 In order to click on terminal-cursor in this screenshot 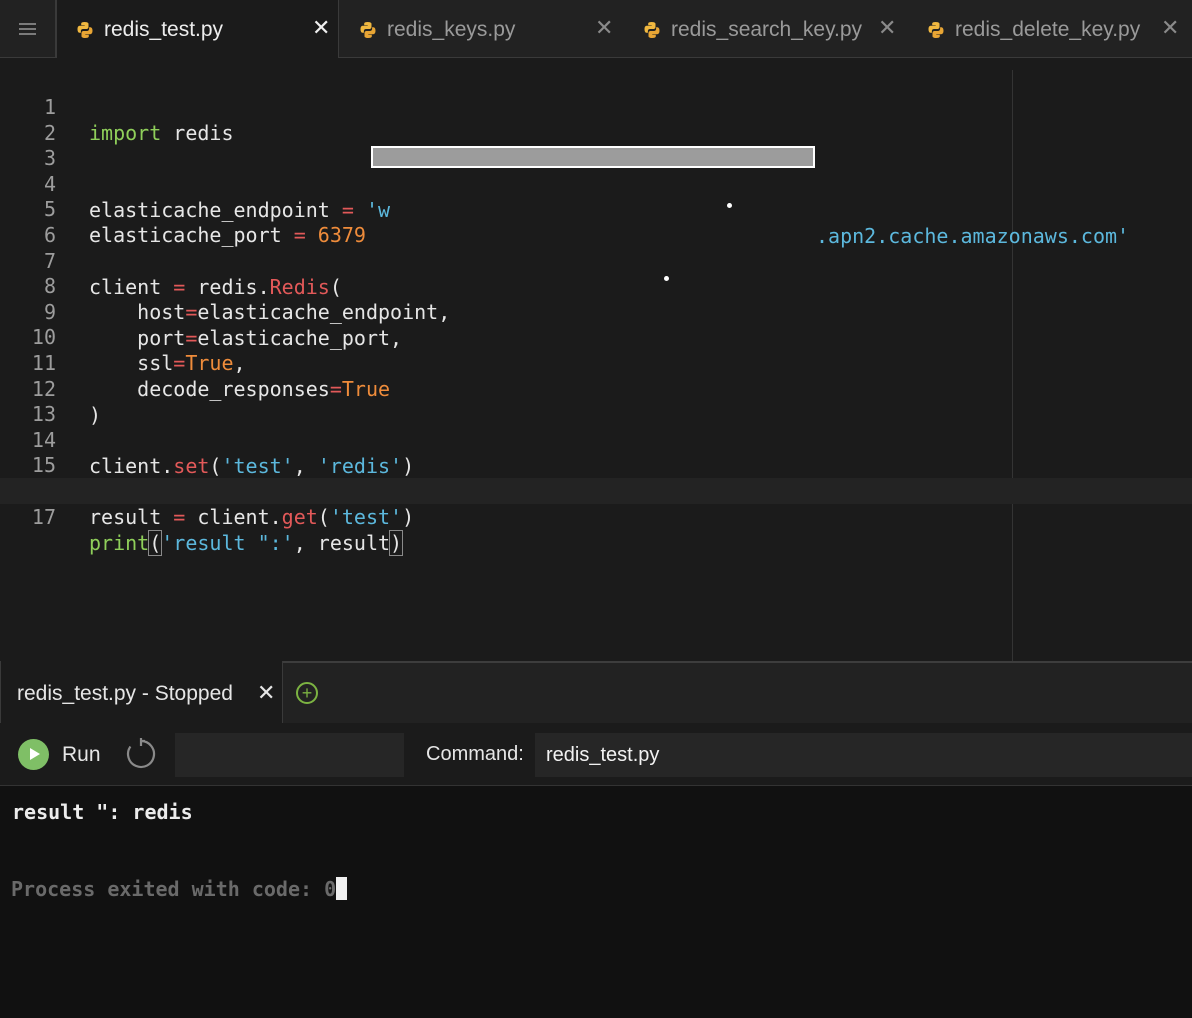, I will do `click(342, 888)`.